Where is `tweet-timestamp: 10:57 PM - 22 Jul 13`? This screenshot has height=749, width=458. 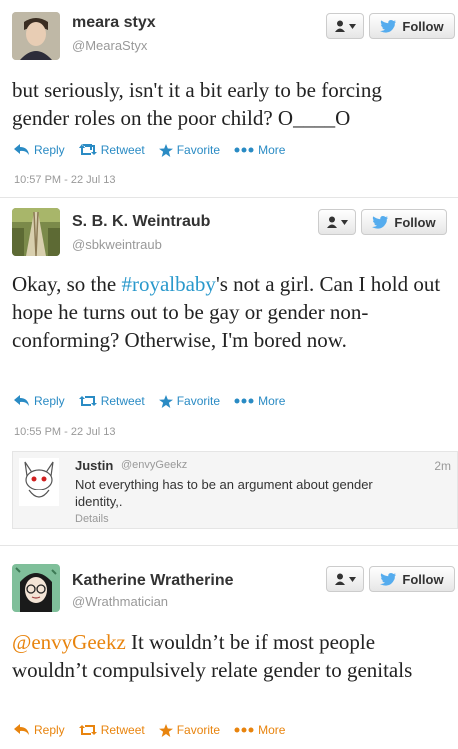 tweet-timestamp: 10:57 PM - 22 Jul 13 is located at coordinates (65, 180).